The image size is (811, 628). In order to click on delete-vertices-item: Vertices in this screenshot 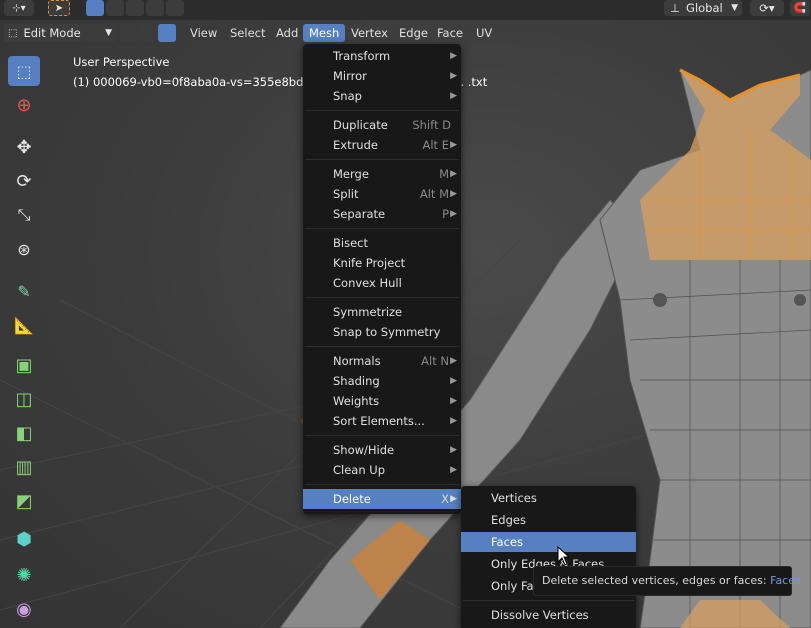, I will do `click(548, 498)`.